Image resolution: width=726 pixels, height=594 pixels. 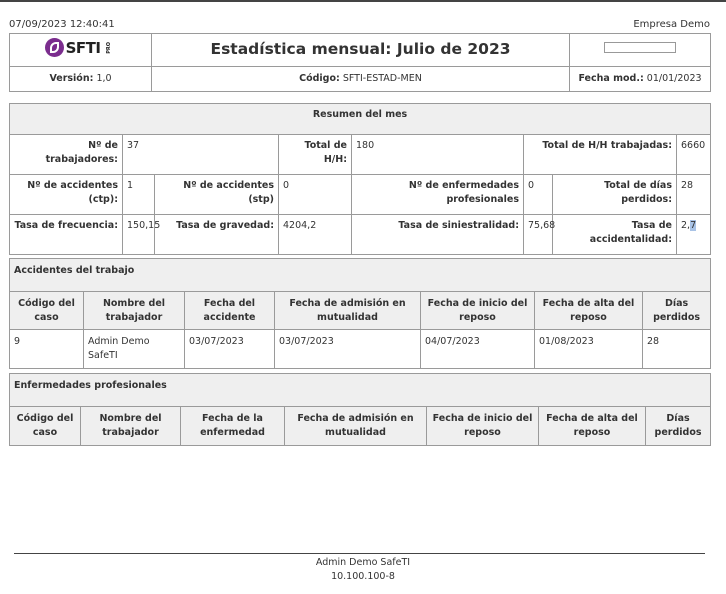 I want to click on version-value: 1,0, so click(x=104, y=78).